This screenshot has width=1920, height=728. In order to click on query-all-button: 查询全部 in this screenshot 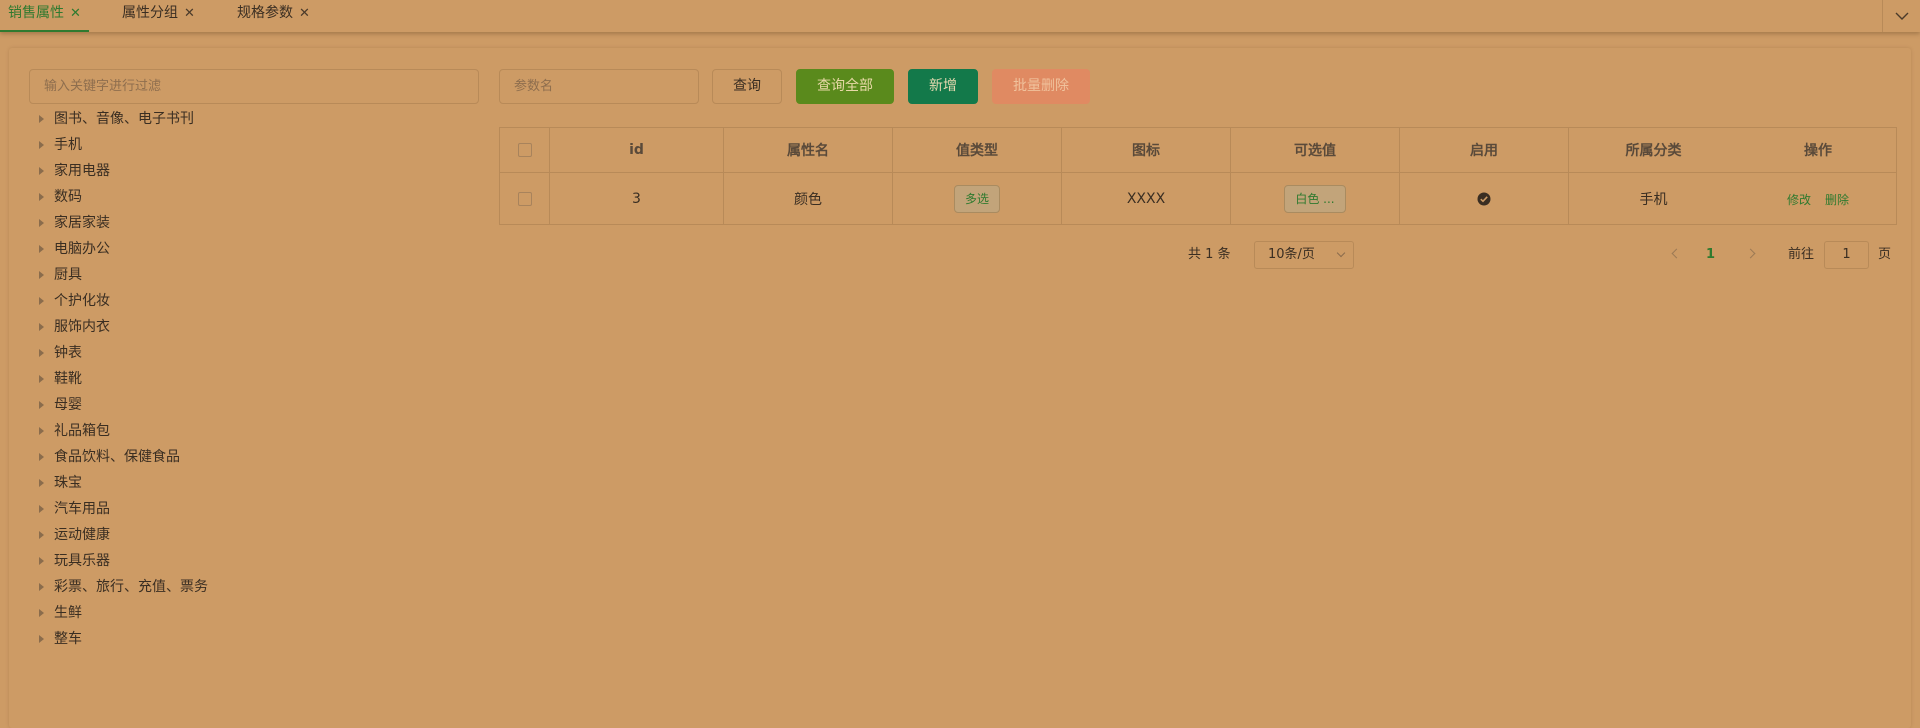, I will do `click(845, 86)`.